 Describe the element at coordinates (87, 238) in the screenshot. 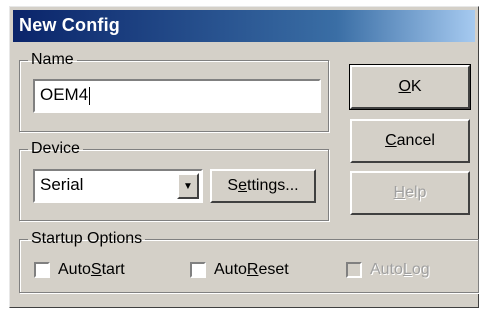

I see `startup-options-legend: Startup Options` at that location.